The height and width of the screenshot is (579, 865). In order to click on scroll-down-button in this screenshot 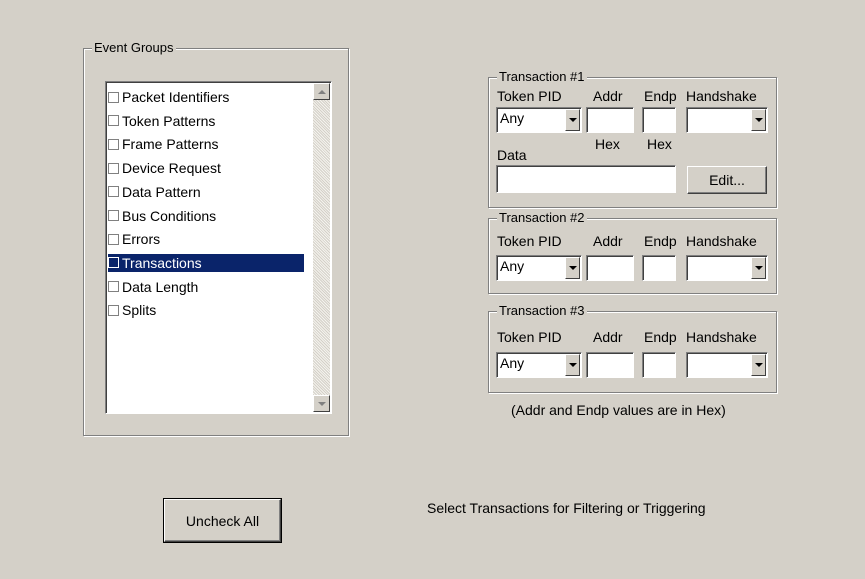, I will do `click(321, 403)`.